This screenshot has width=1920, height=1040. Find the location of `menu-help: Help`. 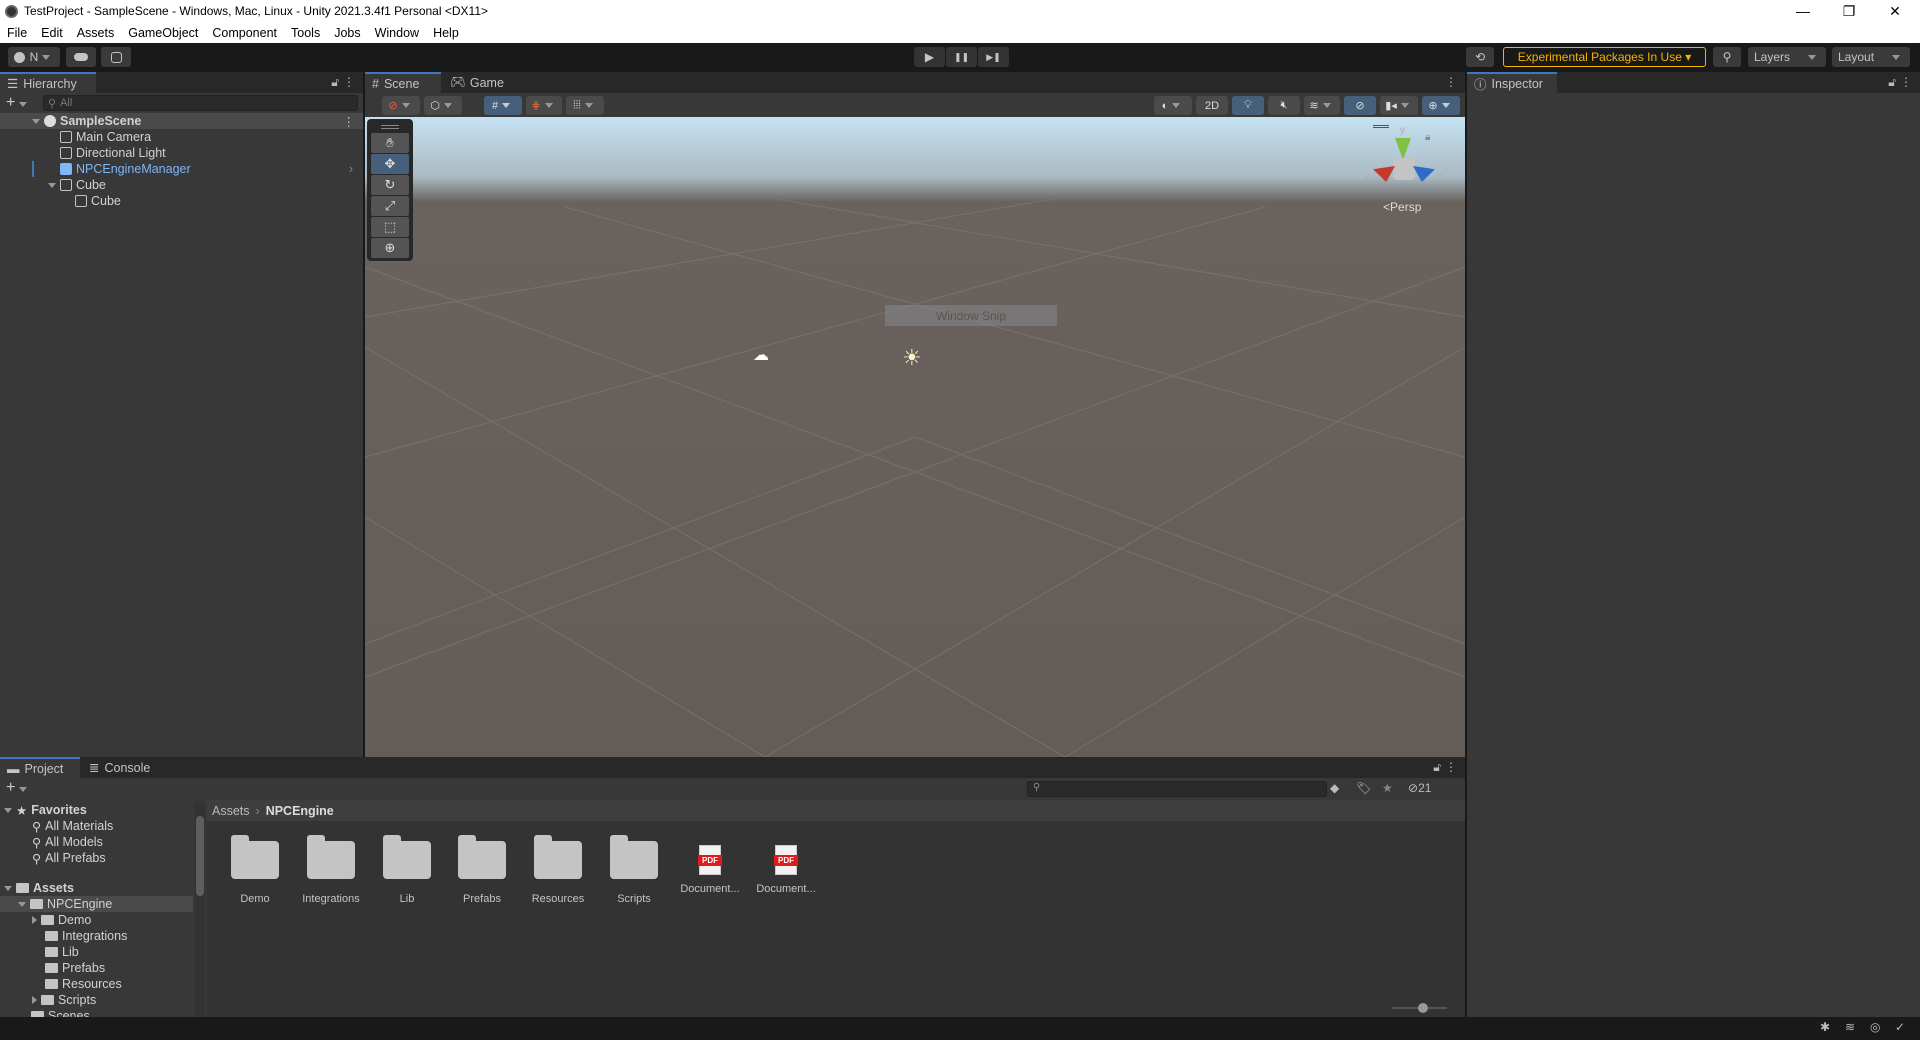

menu-help: Help is located at coordinates (446, 33).